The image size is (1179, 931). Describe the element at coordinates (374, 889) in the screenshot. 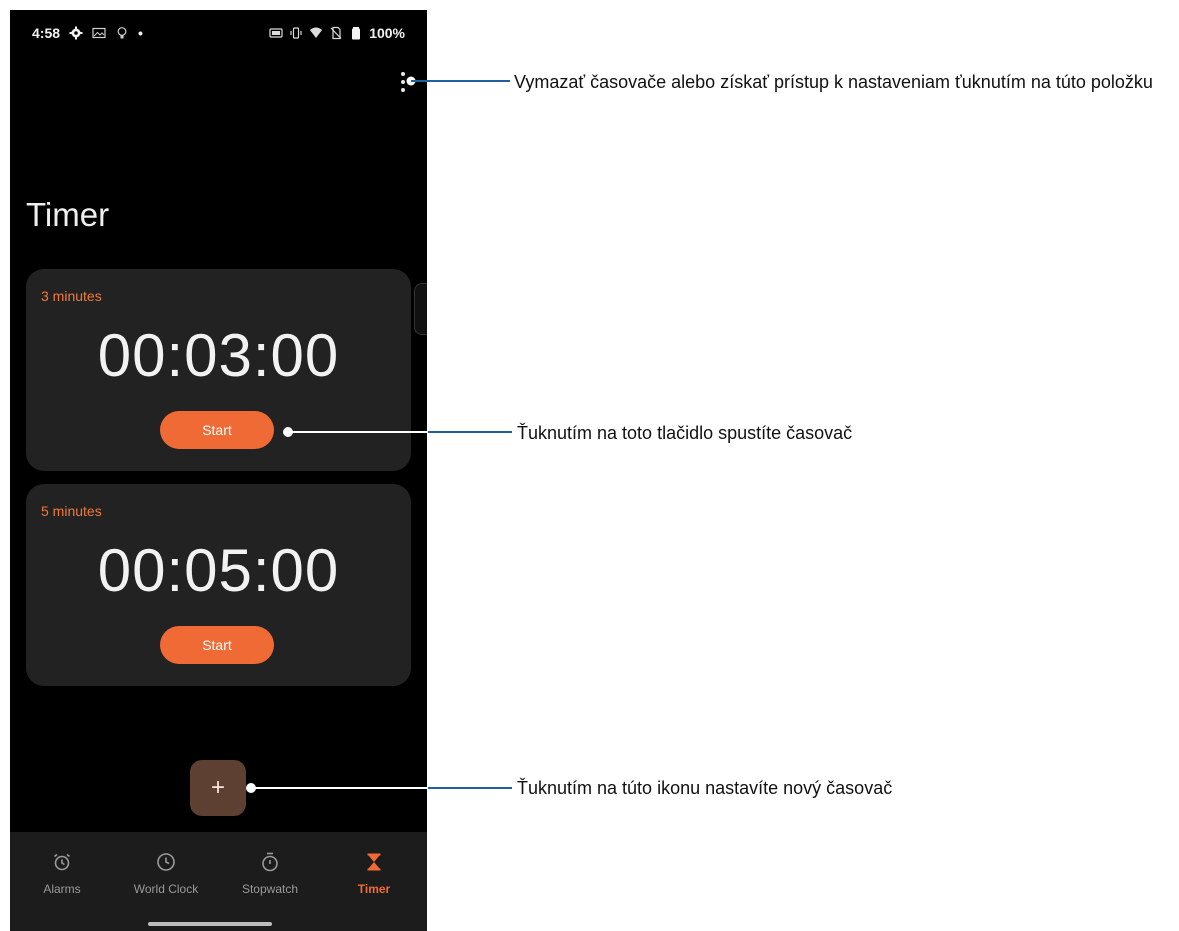

I see `nav-label: Timer` at that location.